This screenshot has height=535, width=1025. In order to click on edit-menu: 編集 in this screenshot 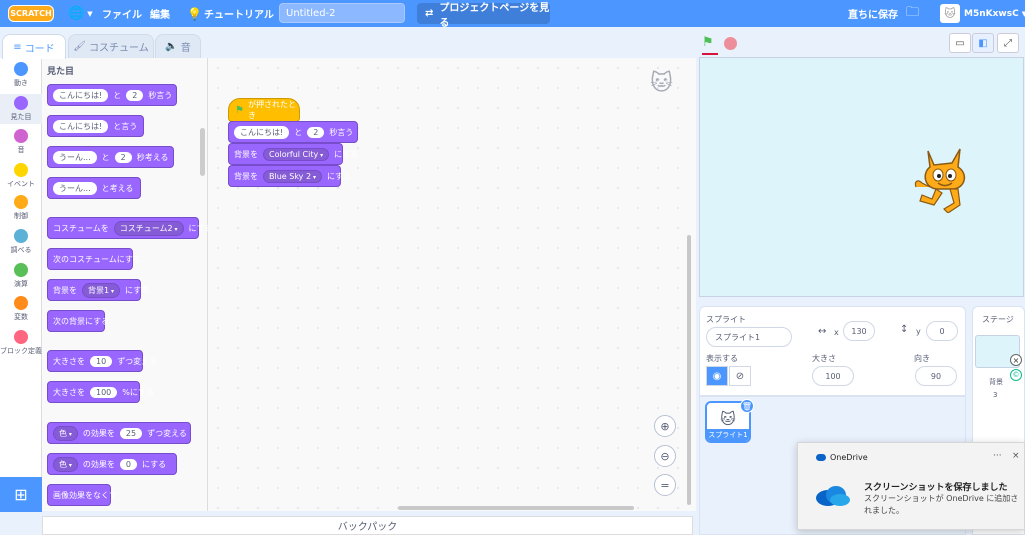, I will do `click(160, 13)`.